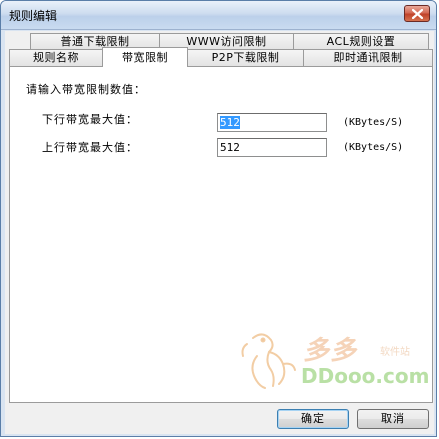  Describe the element at coordinates (272, 147) in the screenshot. I see `upload-max-input: 512` at that location.